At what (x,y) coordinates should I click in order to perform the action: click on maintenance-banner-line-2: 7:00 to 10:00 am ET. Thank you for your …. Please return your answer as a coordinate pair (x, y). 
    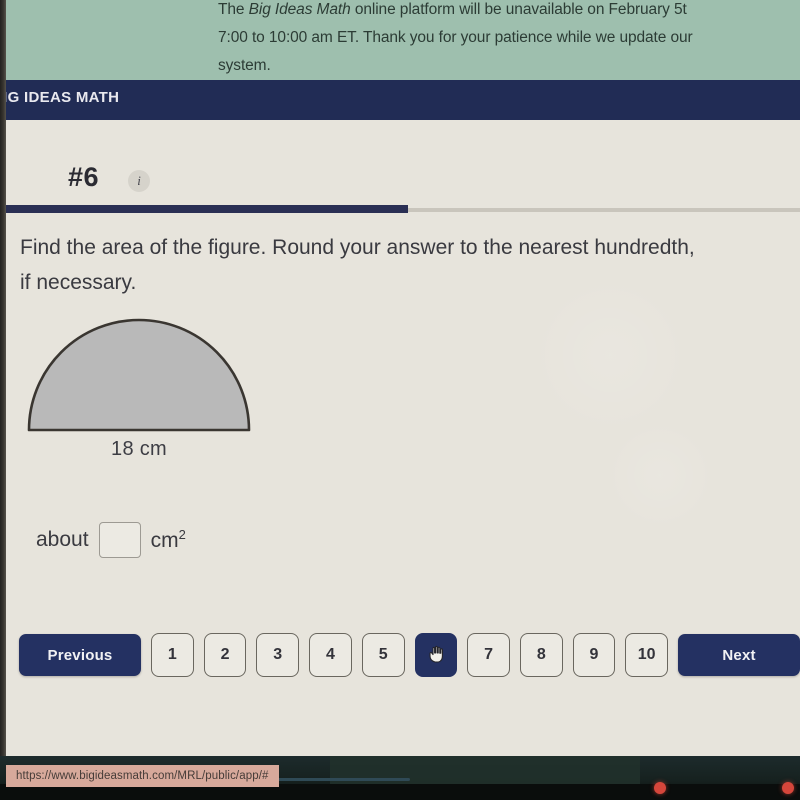
    Looking at the image, I should click on (455, 37).